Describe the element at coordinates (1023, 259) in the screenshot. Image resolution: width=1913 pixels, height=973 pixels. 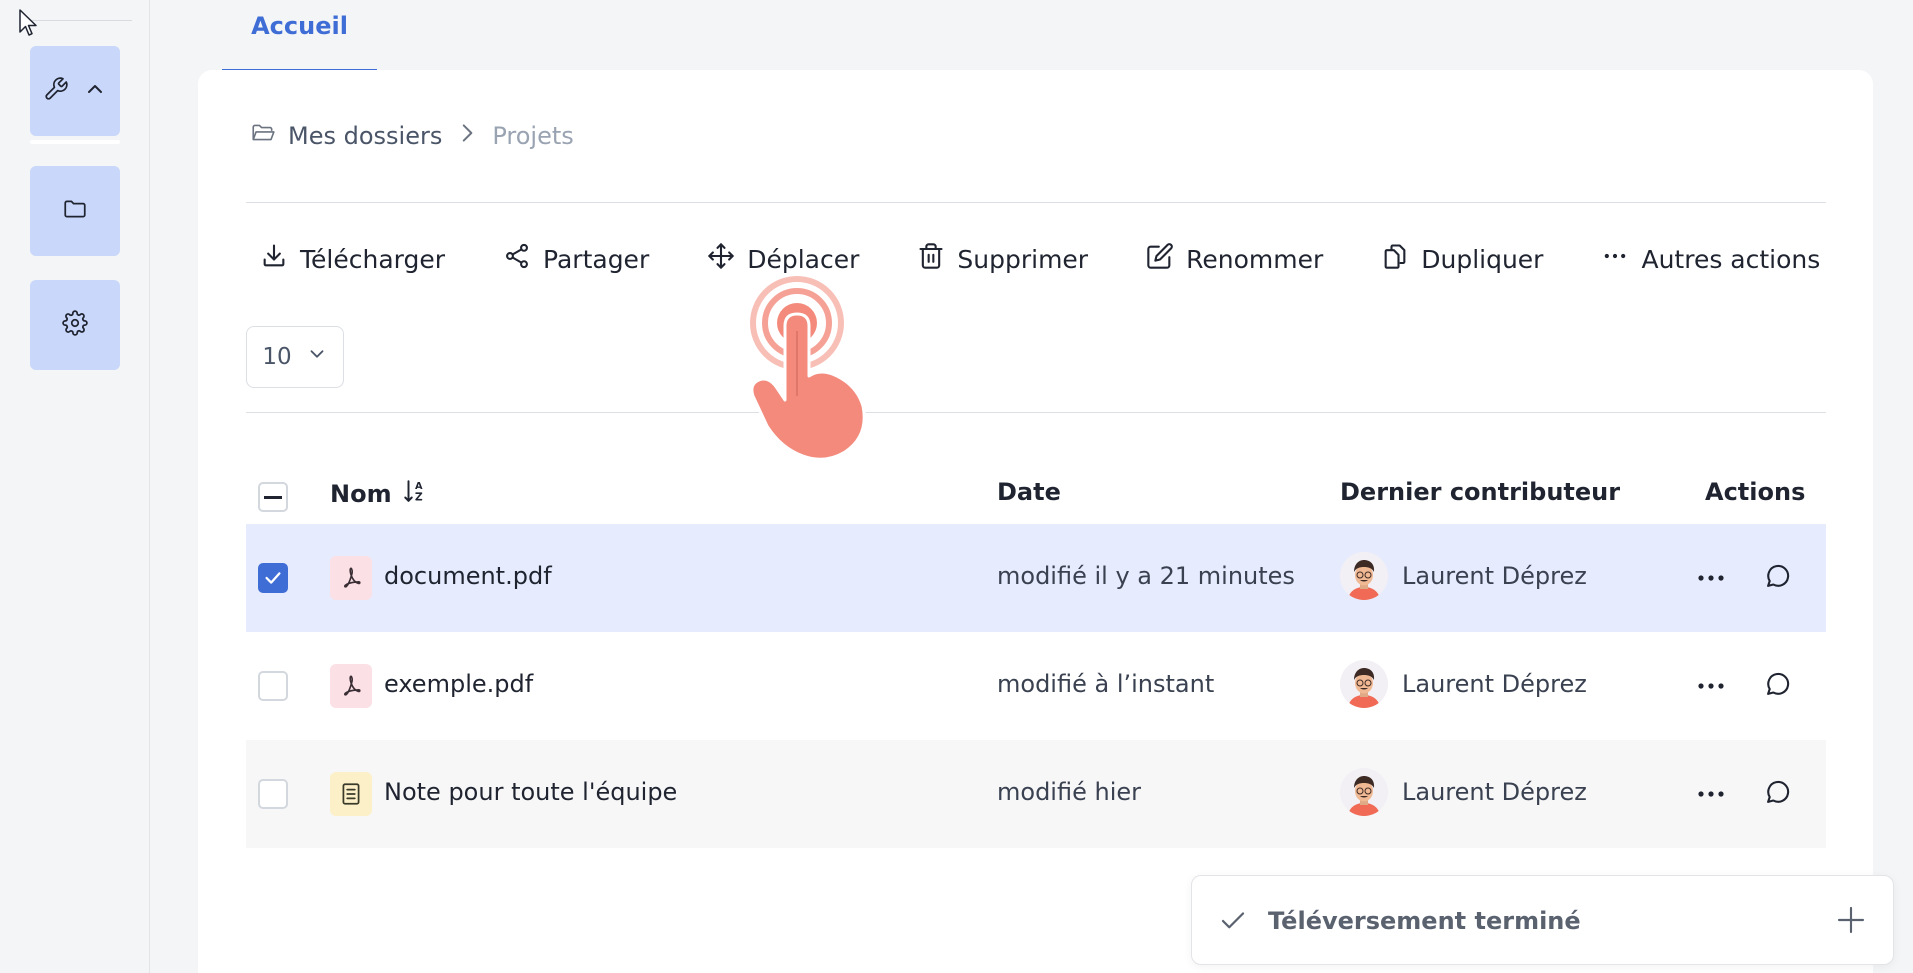
I see `delete-label: Supprimer` at that location.